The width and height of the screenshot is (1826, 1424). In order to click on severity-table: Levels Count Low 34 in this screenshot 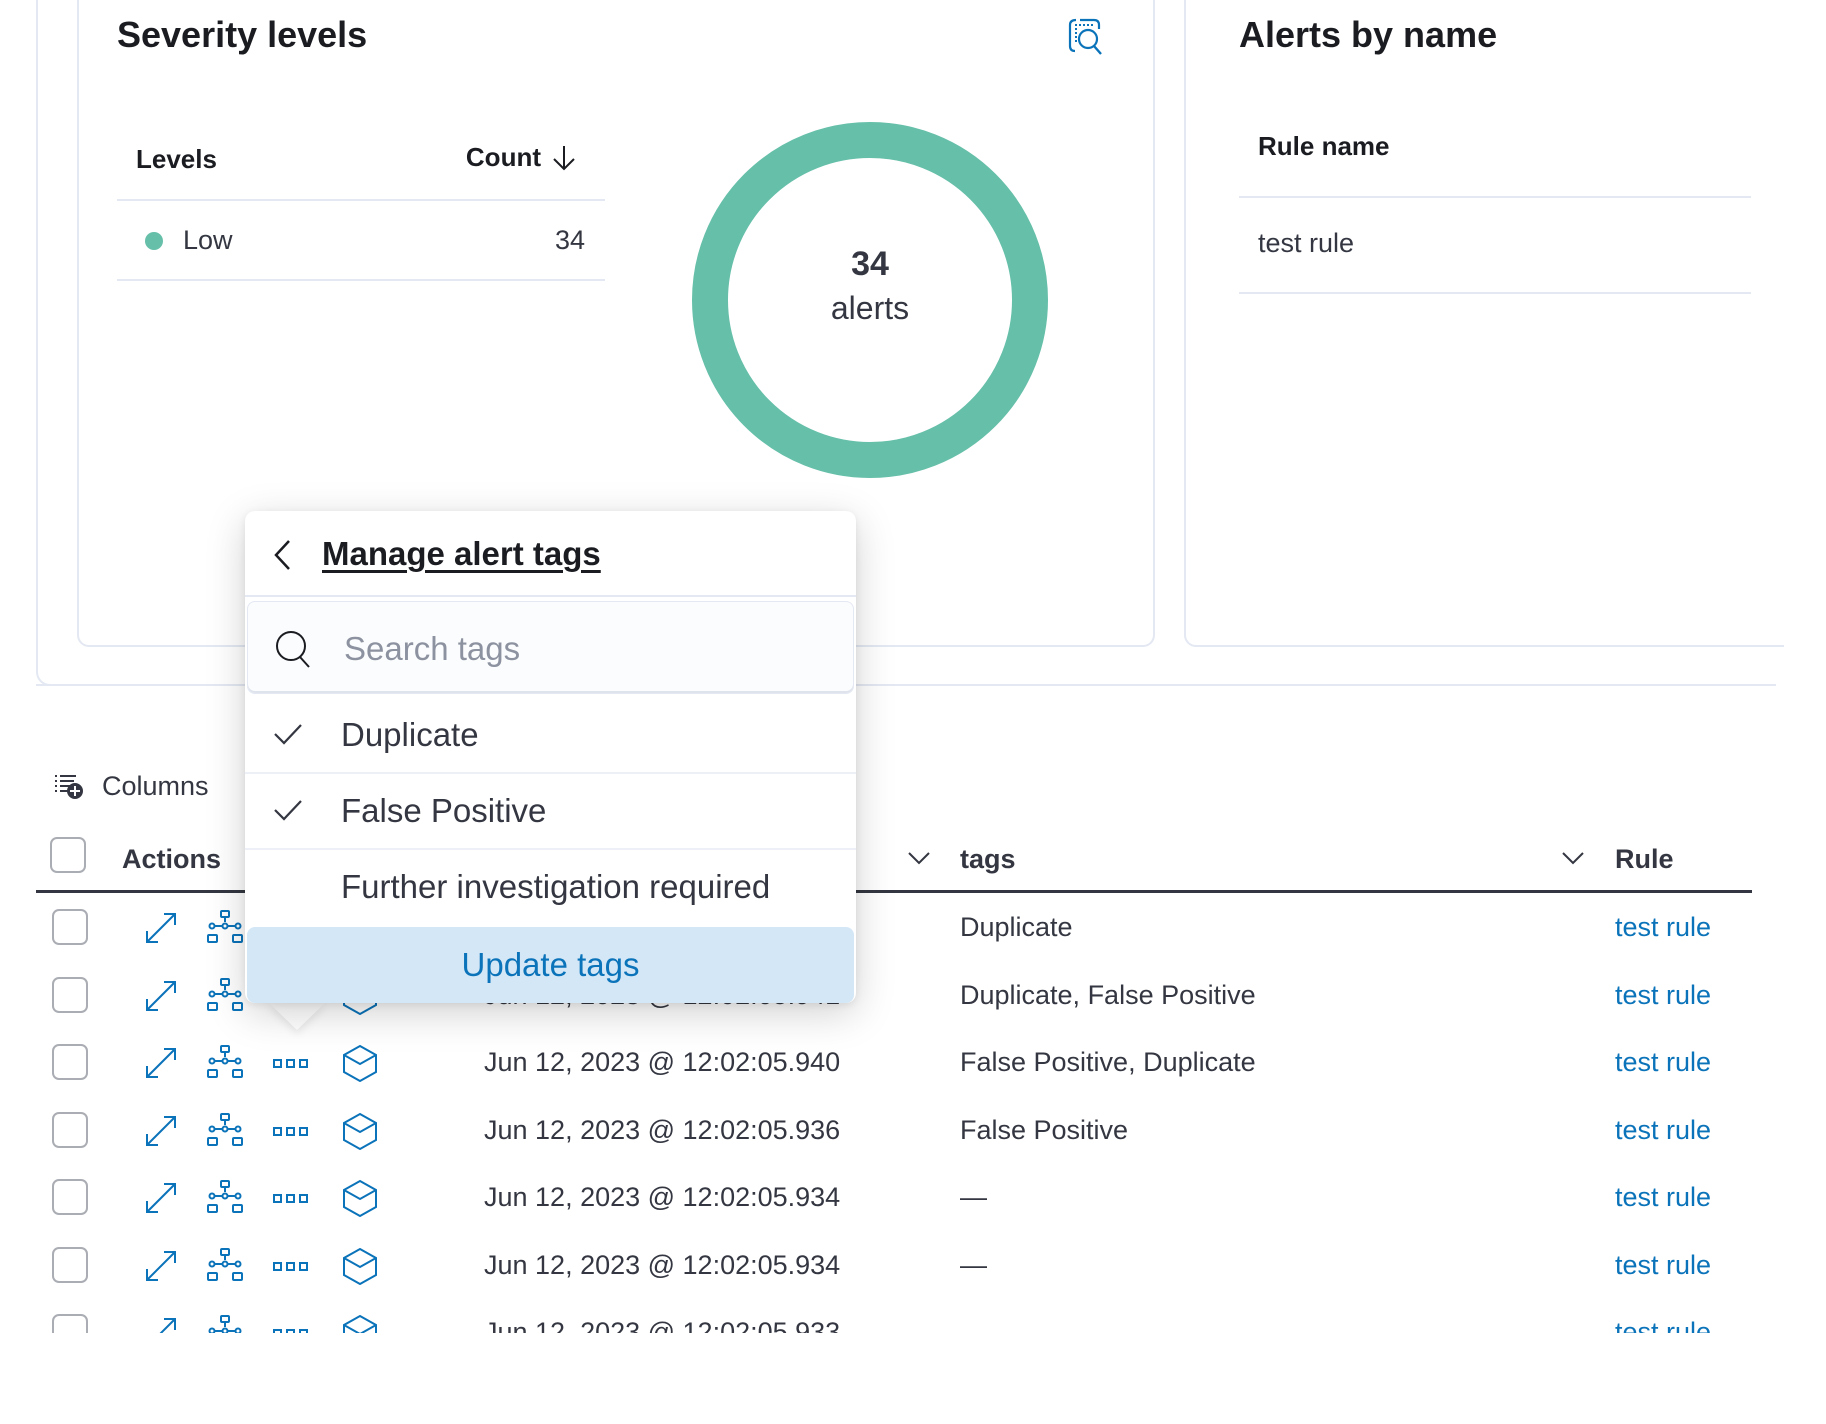, I will do `click(361, 201)`.